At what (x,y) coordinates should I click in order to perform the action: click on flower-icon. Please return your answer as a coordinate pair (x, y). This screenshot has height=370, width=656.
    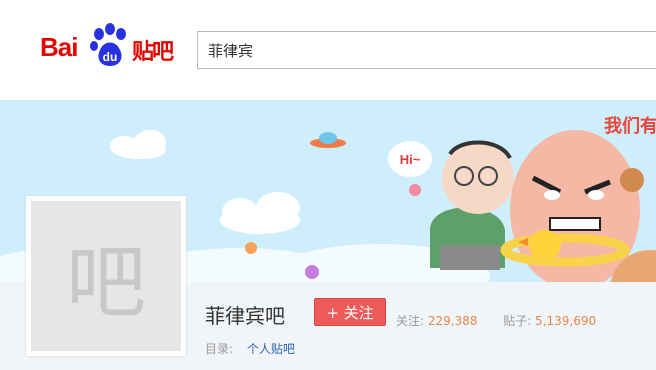
    Looking at the image, I should click on (415, 190).